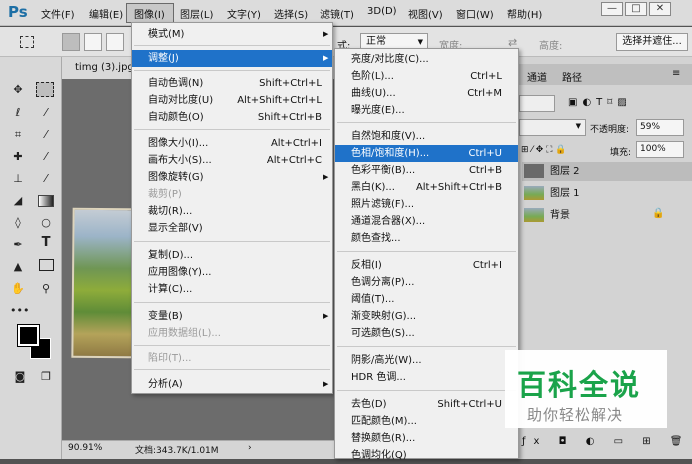 This screenshot has height=464, width=692. I want to click on eraser-icon: ◢, so click(18, 201).